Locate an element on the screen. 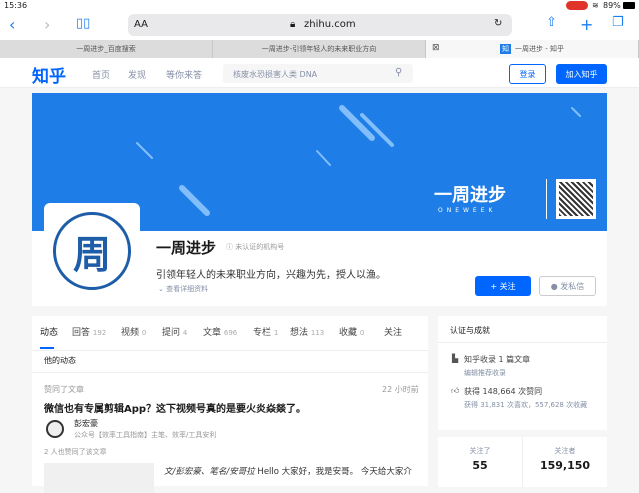 Image resolution: width=639 pixels, height=493 pixels. tab-count: 4 is located at coordinates (185, 333).